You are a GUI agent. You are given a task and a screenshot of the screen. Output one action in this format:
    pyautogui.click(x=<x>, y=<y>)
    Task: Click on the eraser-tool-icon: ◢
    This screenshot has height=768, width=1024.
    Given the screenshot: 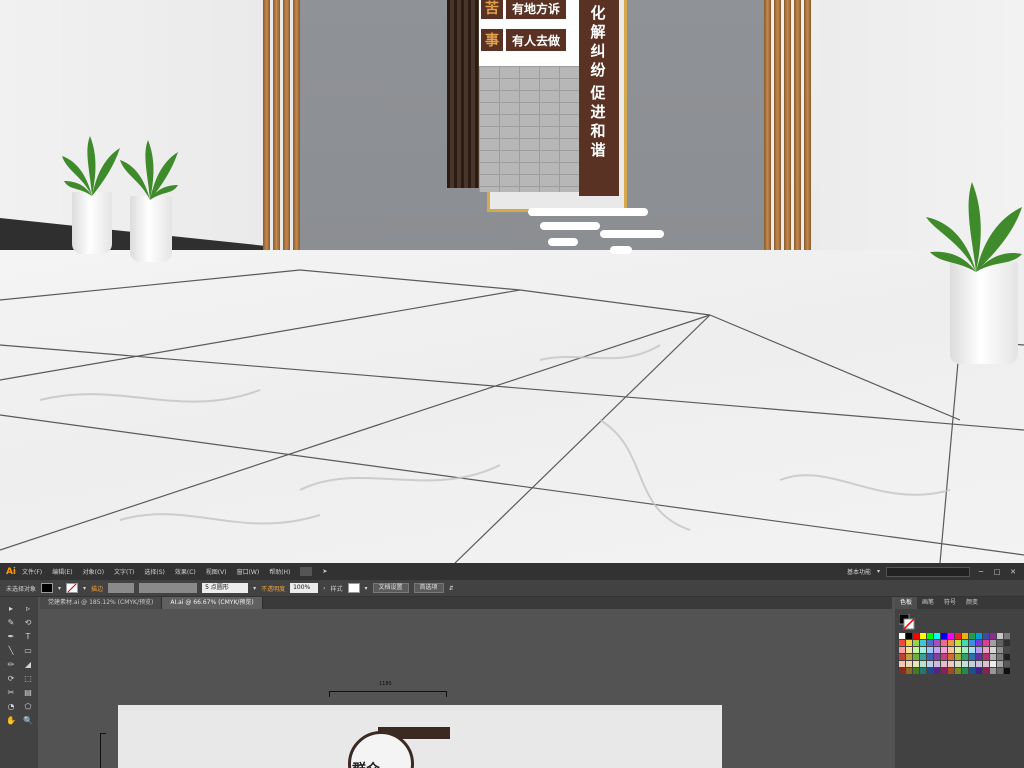 What is the action you would take?
    pyautogui.click(x=28, y=664)
    